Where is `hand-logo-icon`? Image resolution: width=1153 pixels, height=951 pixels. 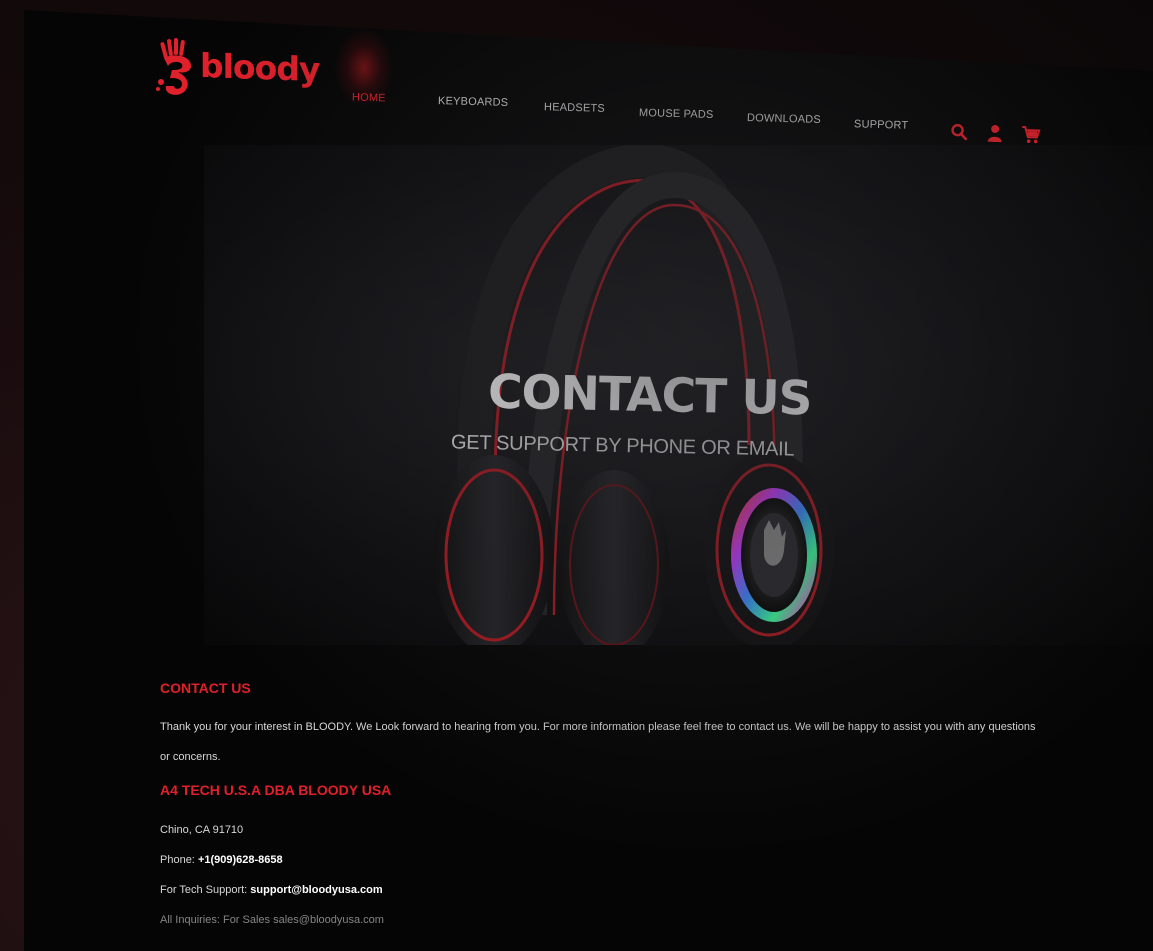
hand-logo-icon is located at coordinates (174, 66).